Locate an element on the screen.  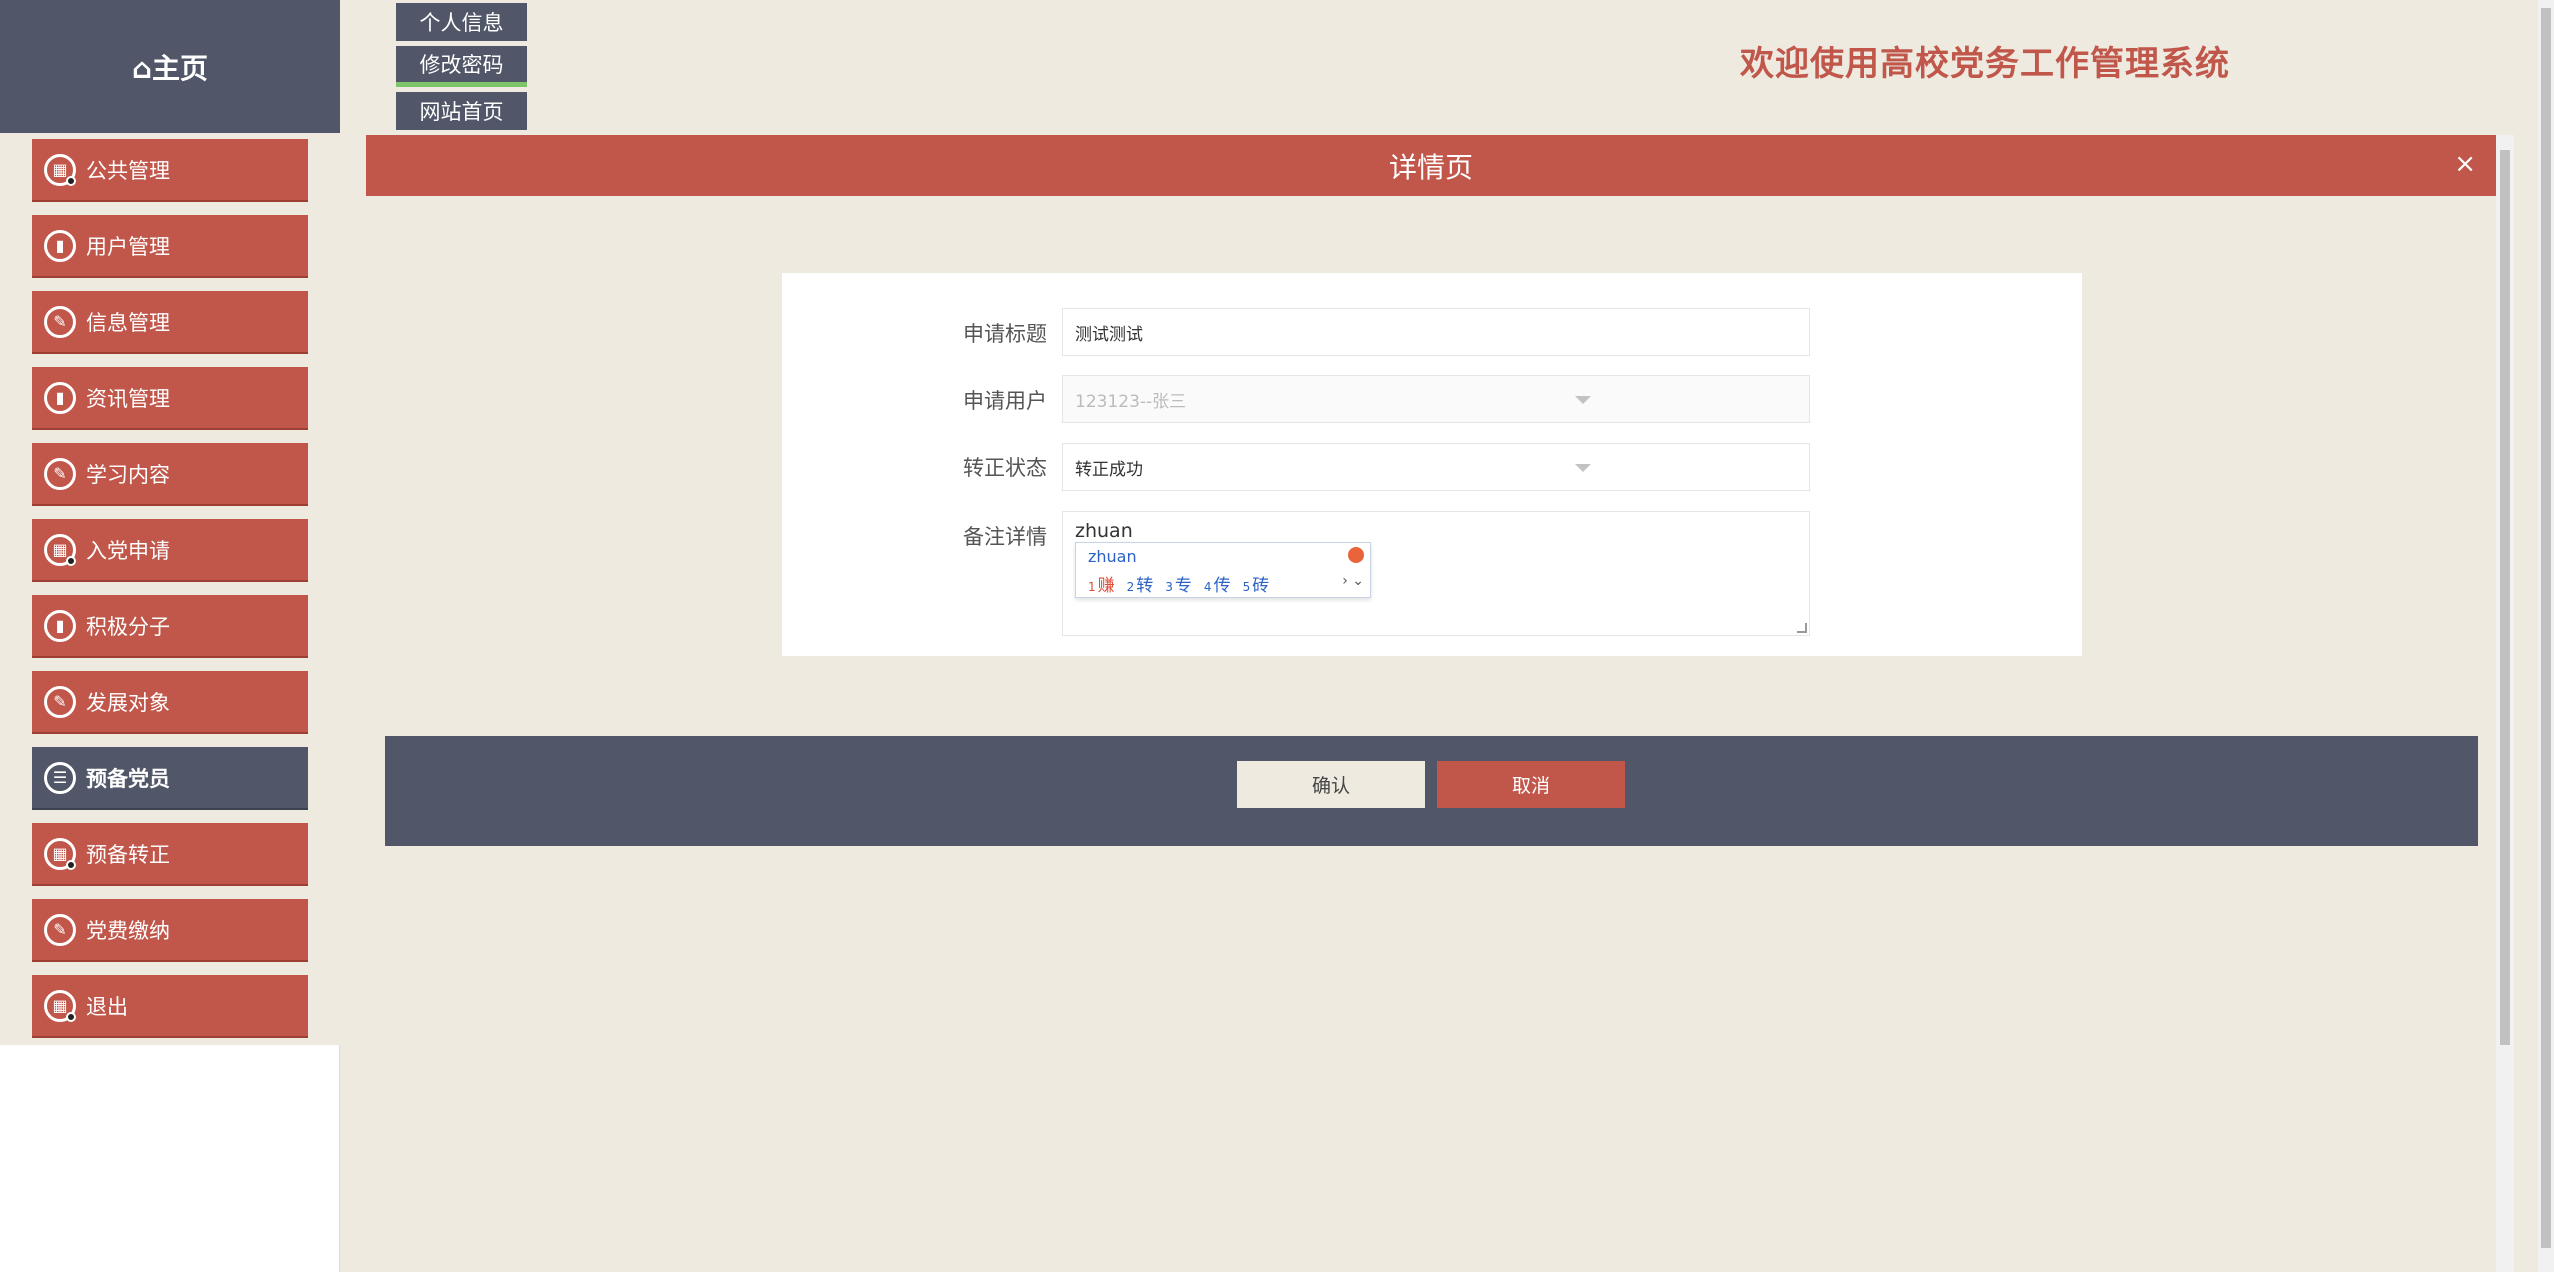
ime-candidate: 3专 is located at coordinates (1178, 583).